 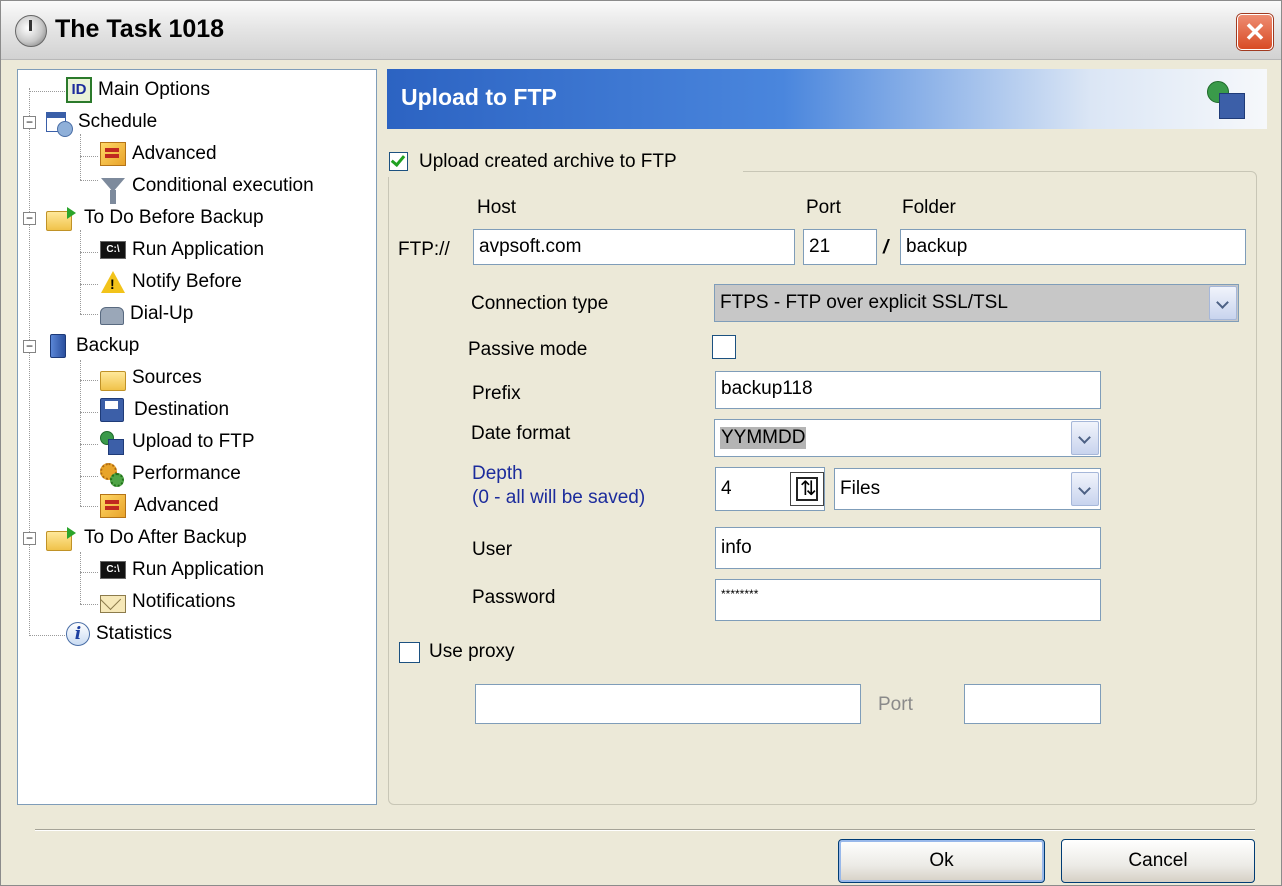 What do you see at coordinates (59, 124) in the screenshot?
I see `calendar-clock-icon` at bounding box center [59, 124].